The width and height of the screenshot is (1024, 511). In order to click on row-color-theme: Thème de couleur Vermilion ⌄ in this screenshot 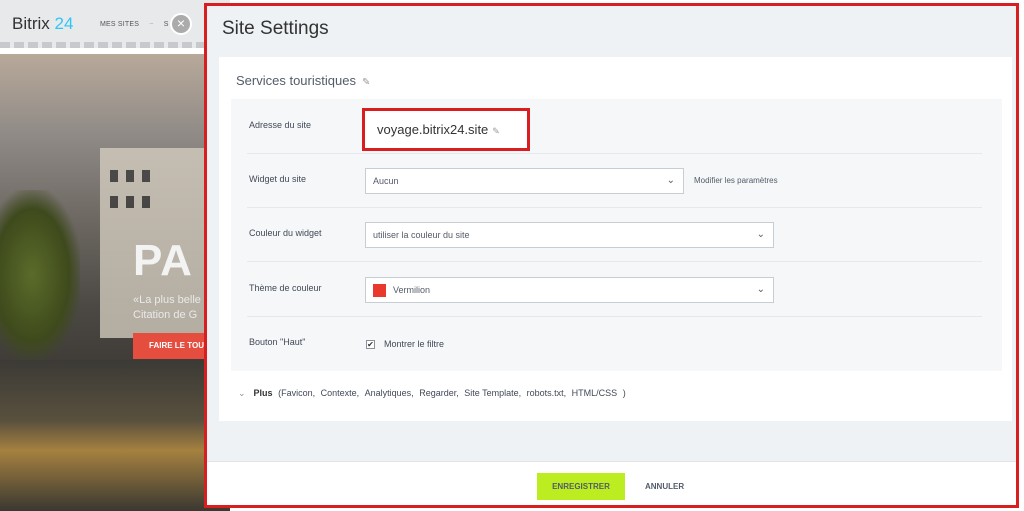, I will do `click(614, 289)`.